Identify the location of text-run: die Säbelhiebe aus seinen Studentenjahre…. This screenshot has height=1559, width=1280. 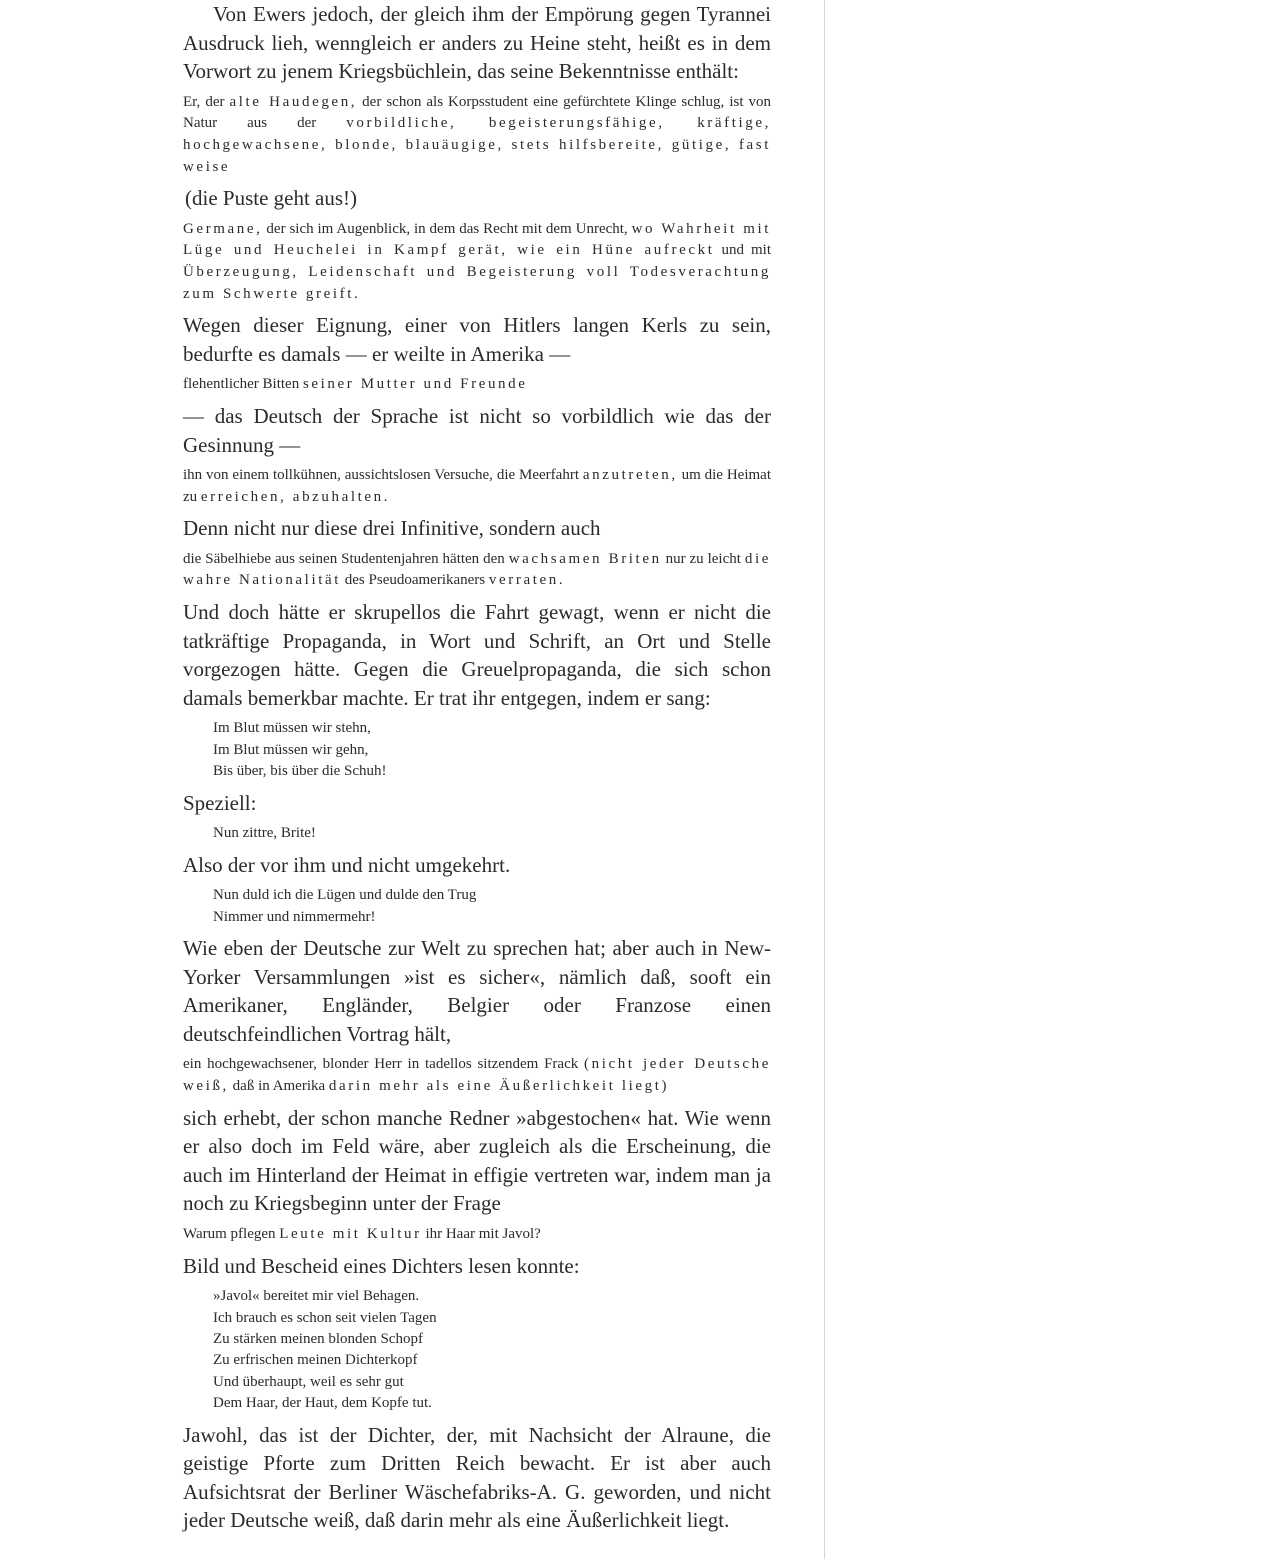
(346, 558).